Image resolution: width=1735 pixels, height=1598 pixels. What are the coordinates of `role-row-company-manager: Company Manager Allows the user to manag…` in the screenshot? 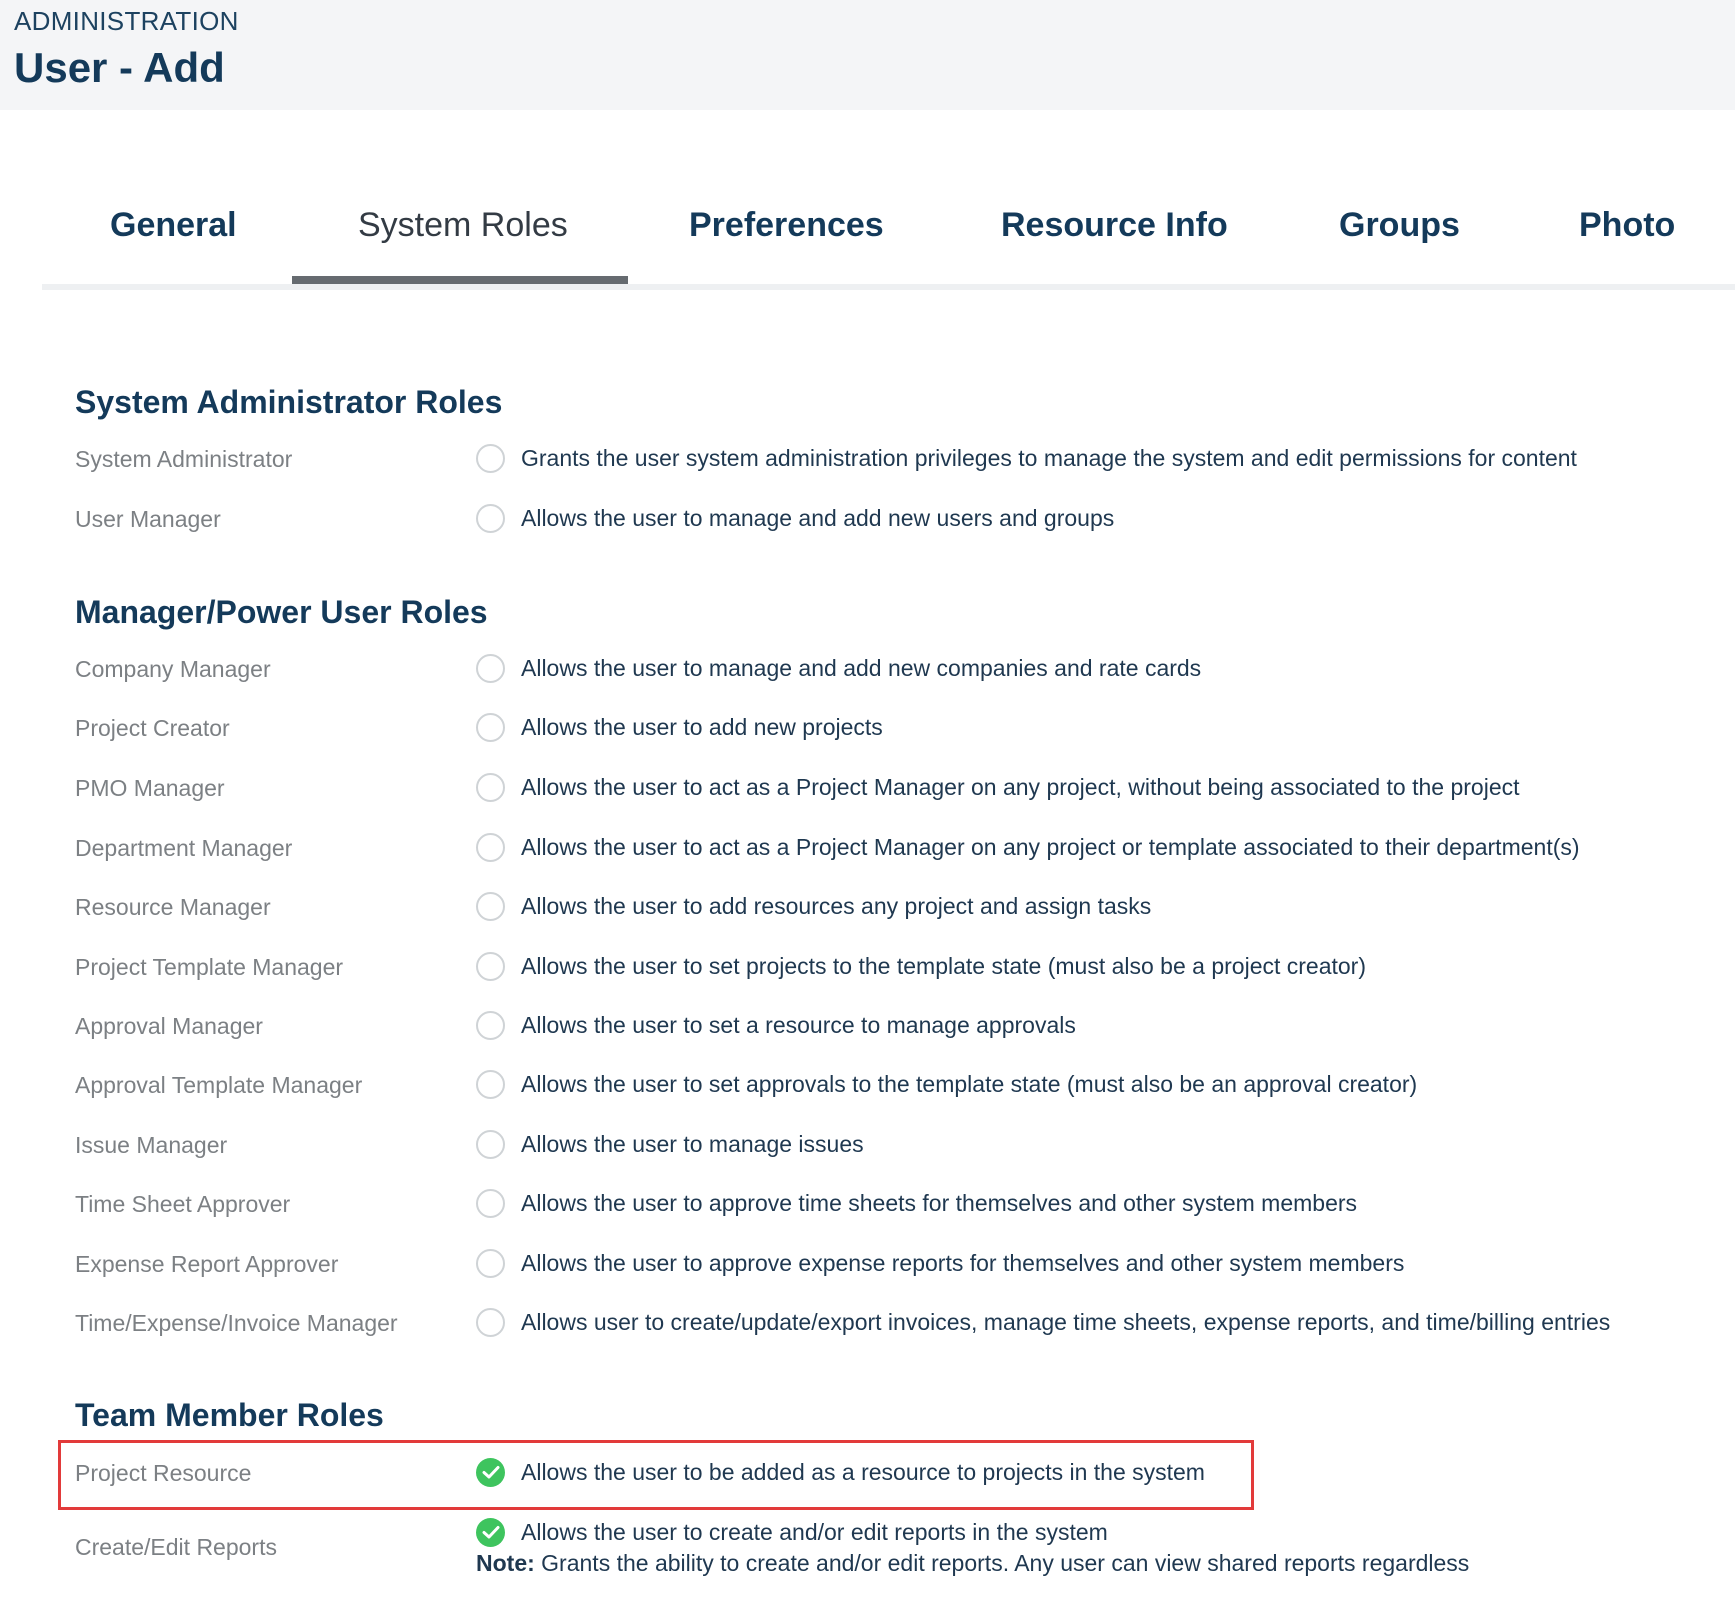 It's located at (867, 671).